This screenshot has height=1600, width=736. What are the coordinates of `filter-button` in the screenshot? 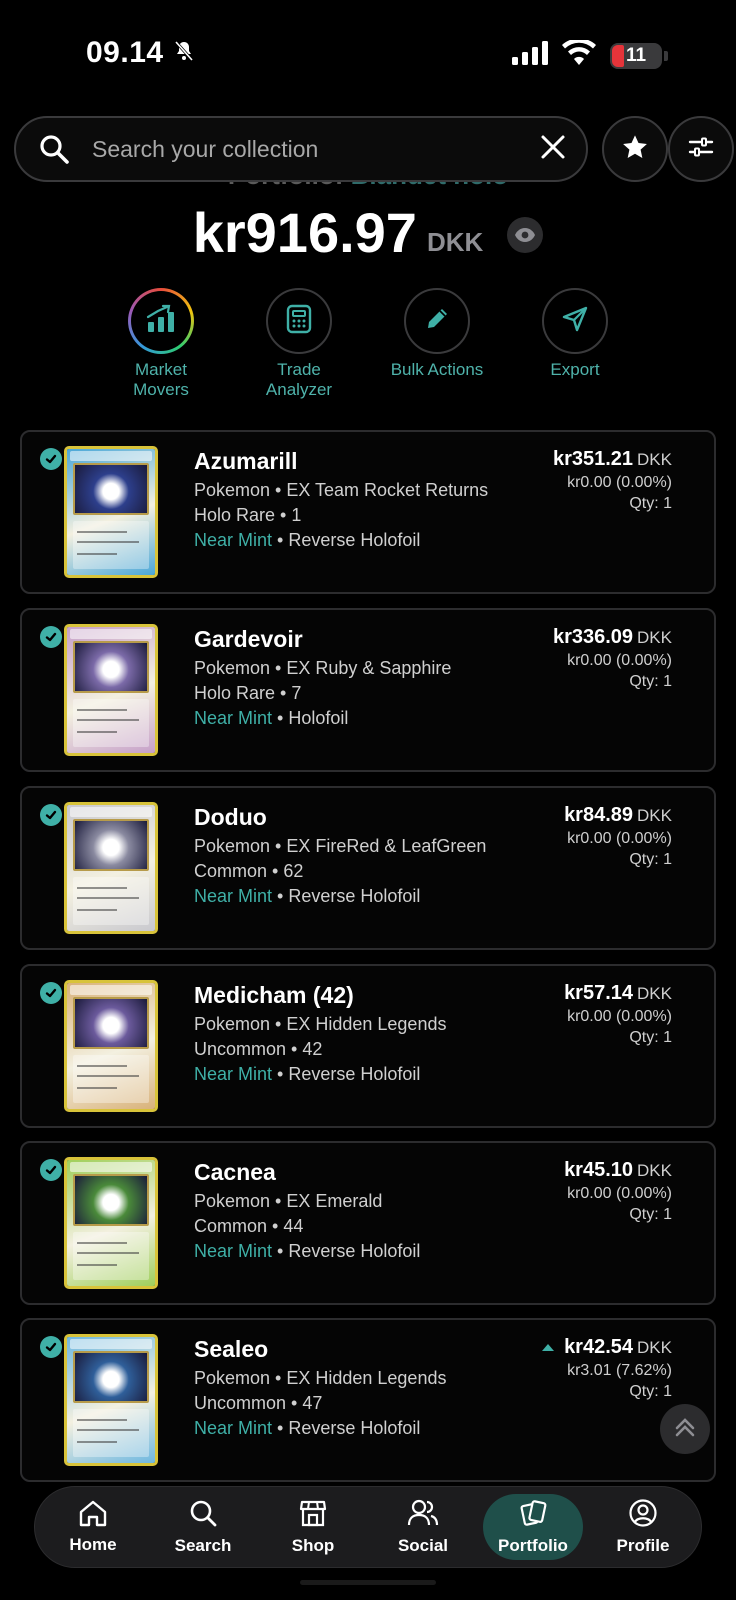 It's located at (701, 149).